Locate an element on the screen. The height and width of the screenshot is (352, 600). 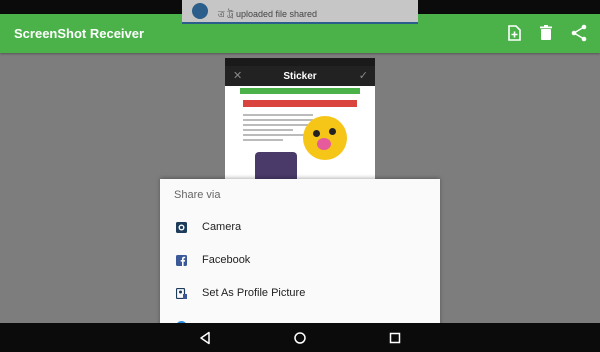
share-item-set-profile-picture: Set As Profile Picture is located at coordinates (300, 294).